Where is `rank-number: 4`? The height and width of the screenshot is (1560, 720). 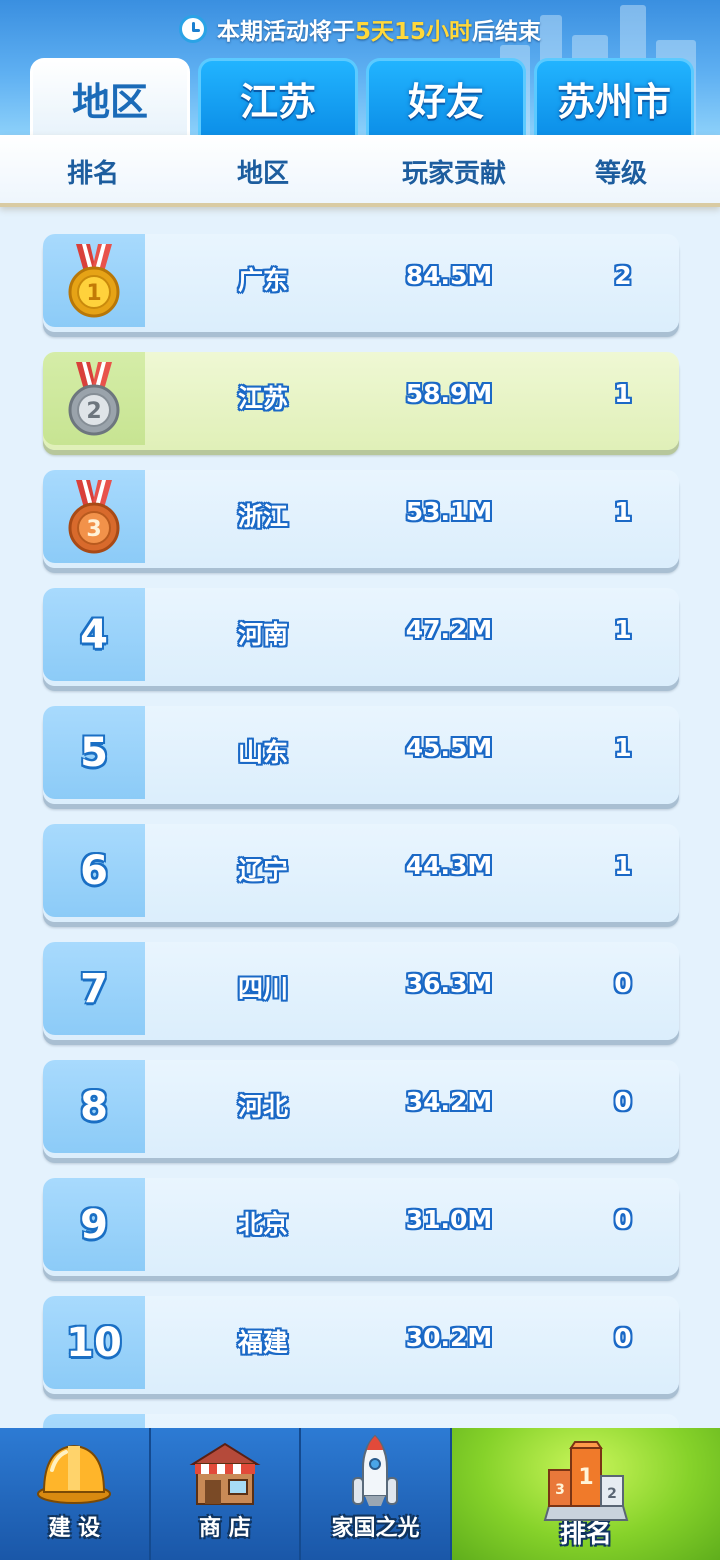
rank-number: 4 is located at coordinates (94, 634).